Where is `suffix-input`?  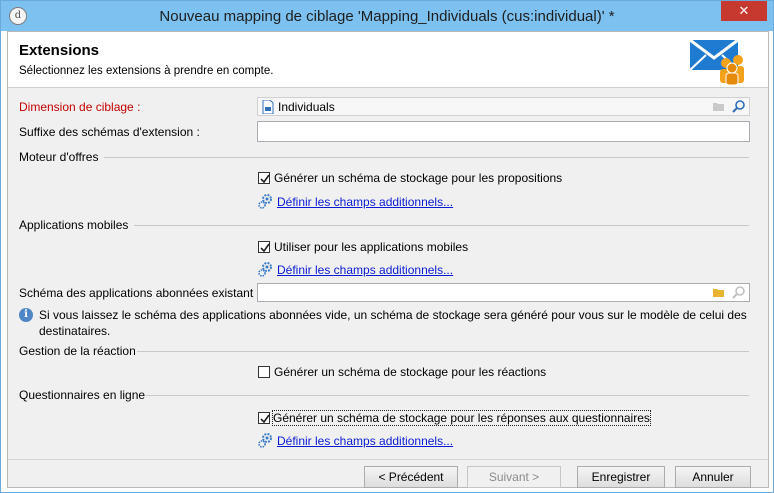 suffix-input is located at coordinates (503, 130).